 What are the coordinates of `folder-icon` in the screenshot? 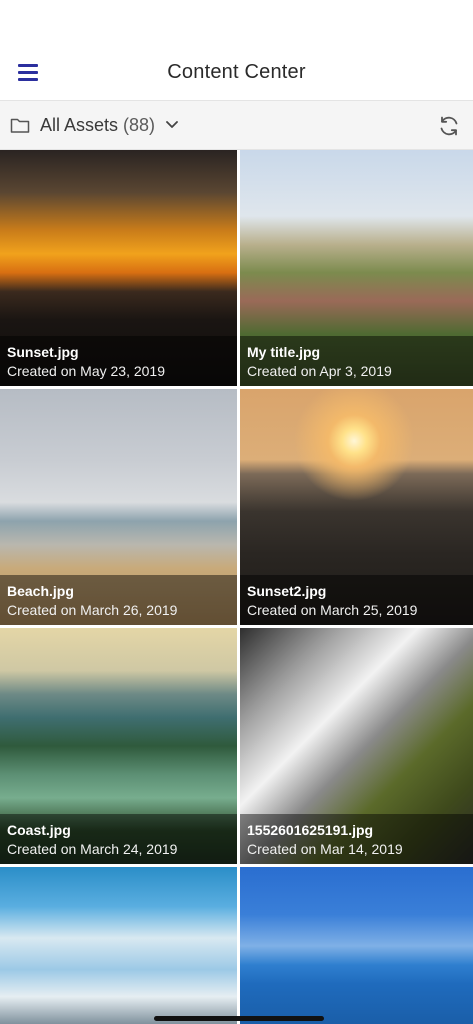 It's located at (20, 125).